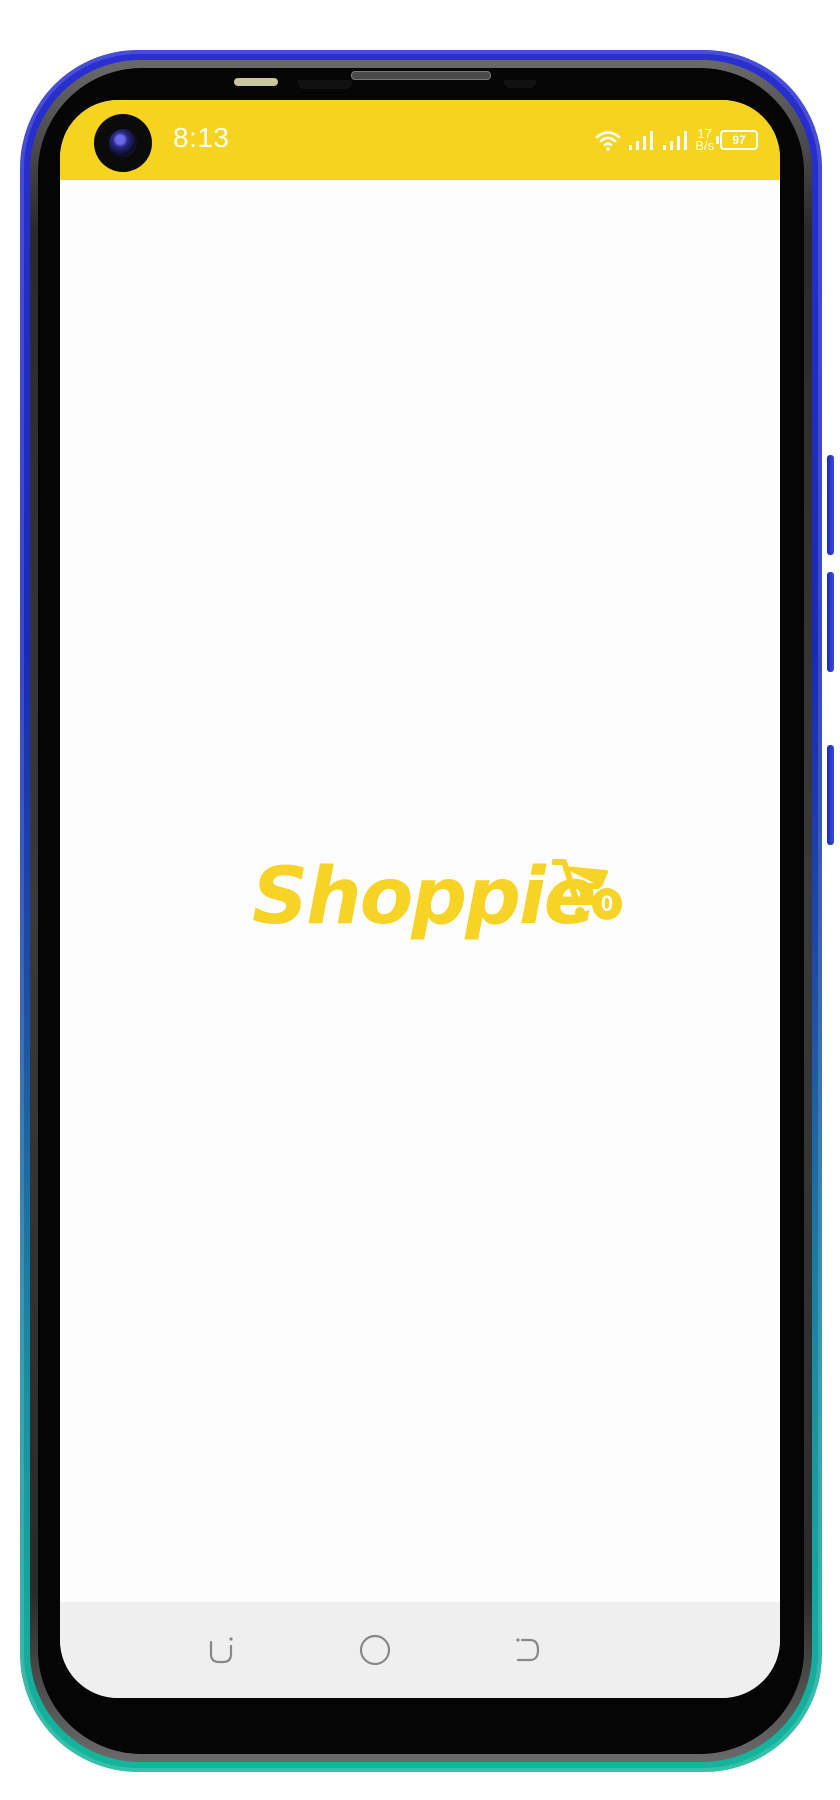  Describe the element at coordinates (325, 84) in the screenshot. I see `top-notch` at that location.